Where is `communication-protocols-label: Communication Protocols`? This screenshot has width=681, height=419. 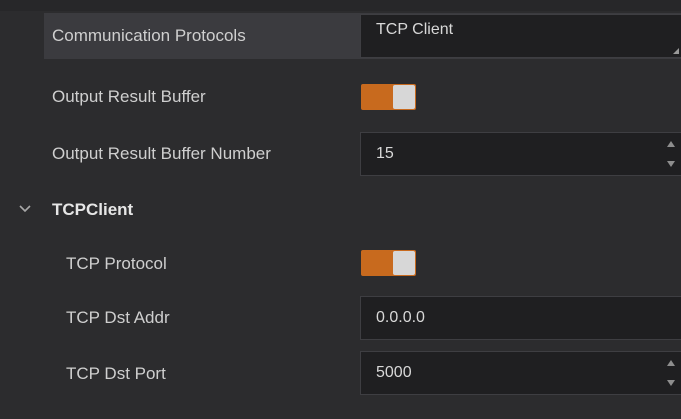
communication-protocols-label: Communication Protocols is located at coordinates (149, 35).